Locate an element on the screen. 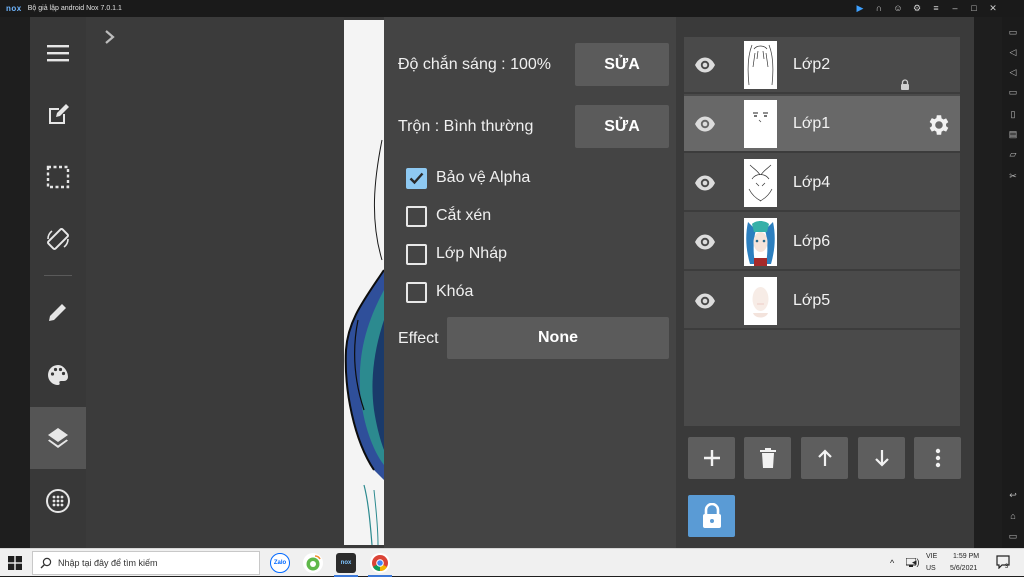 The image size is (1024, 577). add-layer-button is located at coordinates (711, 458).